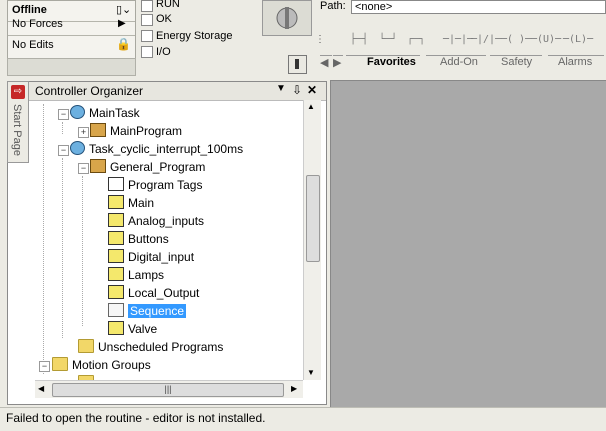 The image size is (606, 431). I want to click on tree-item-task-cyclic-interrupt: Task_cyclic_interrupt_100ms, so click(156, 149).